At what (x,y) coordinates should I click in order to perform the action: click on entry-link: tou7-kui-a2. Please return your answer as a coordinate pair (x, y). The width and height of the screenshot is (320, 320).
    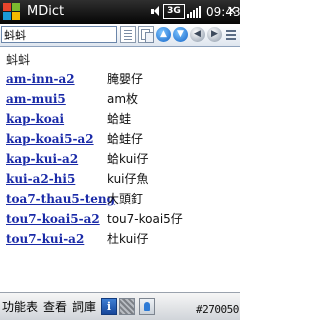
    Looking at the image, I should click on (45, 239).